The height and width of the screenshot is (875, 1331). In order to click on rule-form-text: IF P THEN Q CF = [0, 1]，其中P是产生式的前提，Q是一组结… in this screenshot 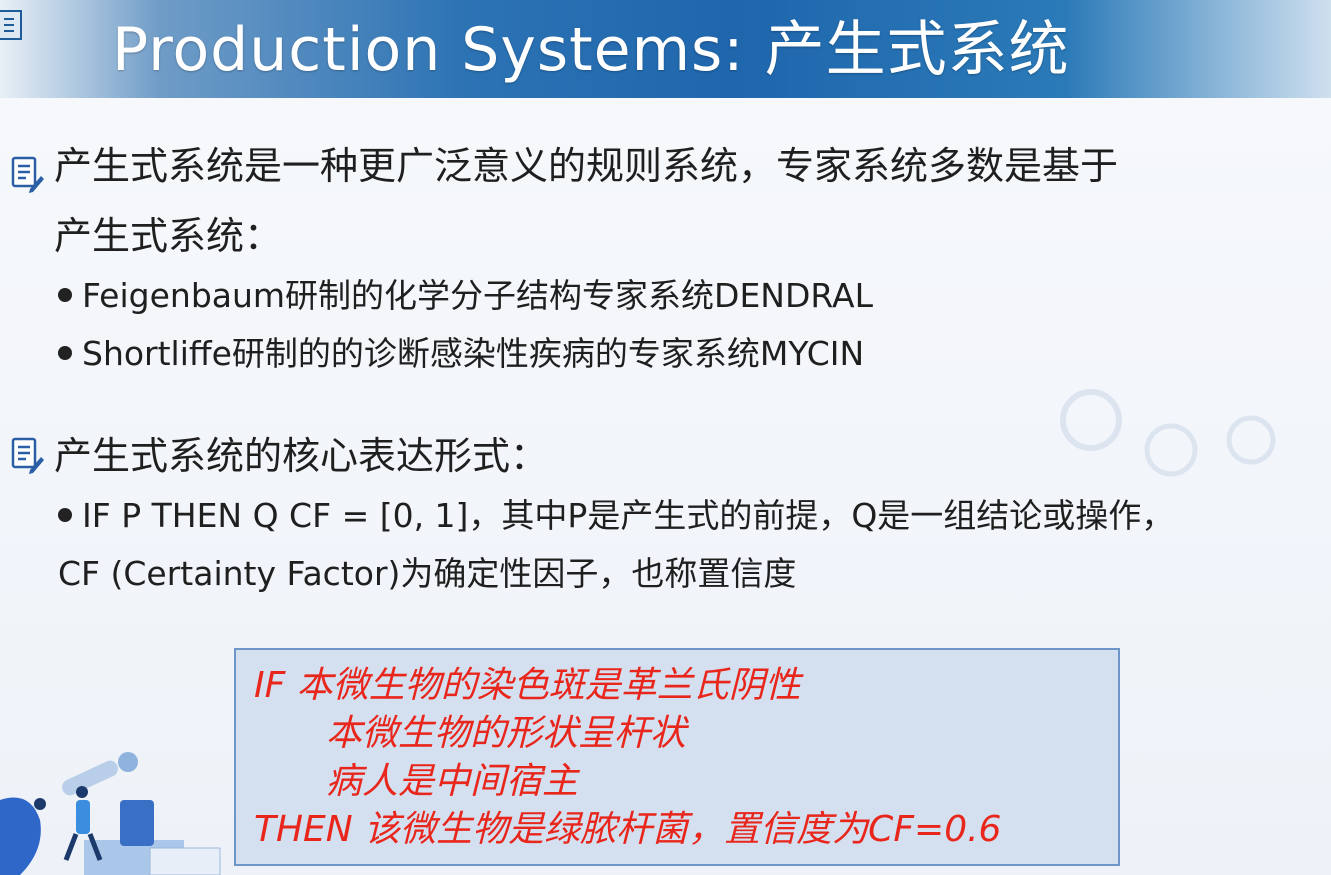, I will do `click(628, 515)`.